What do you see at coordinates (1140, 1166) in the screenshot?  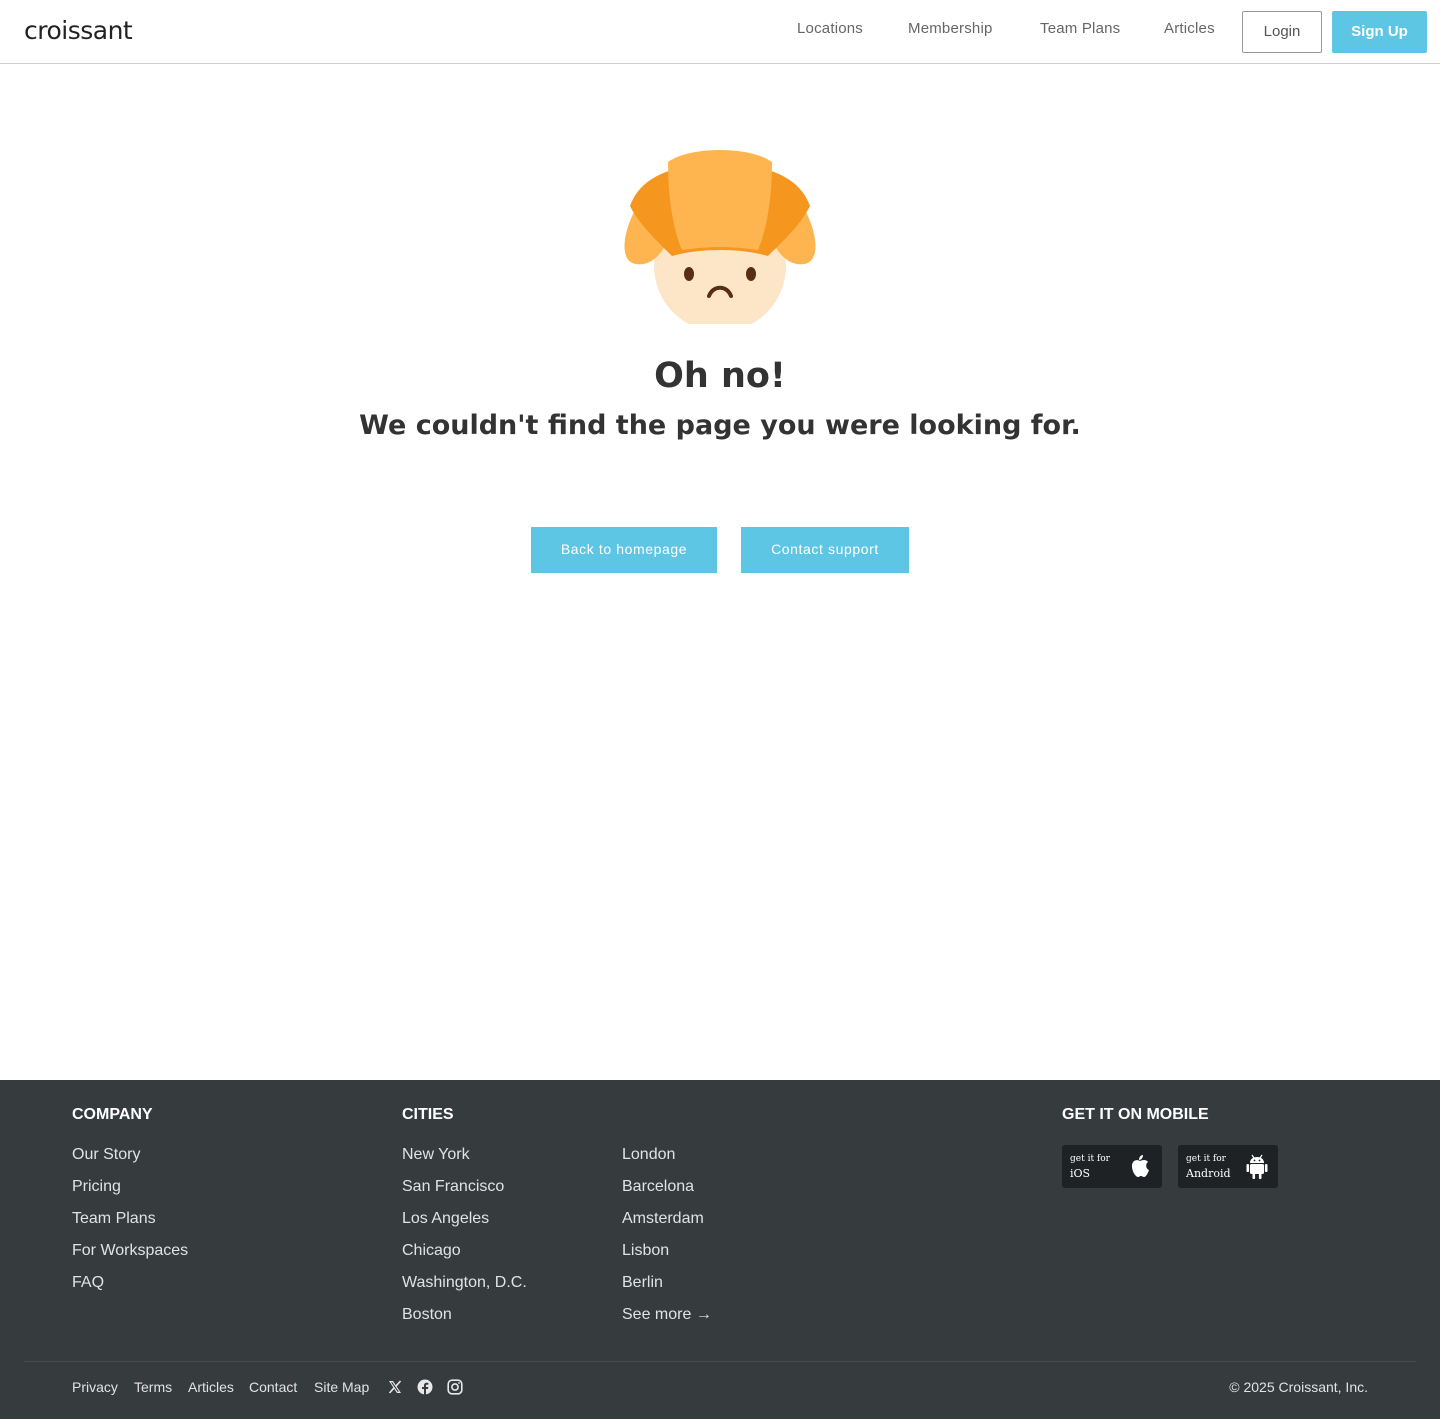 I see `apple-icon` at bounding box center [1140, 1166].